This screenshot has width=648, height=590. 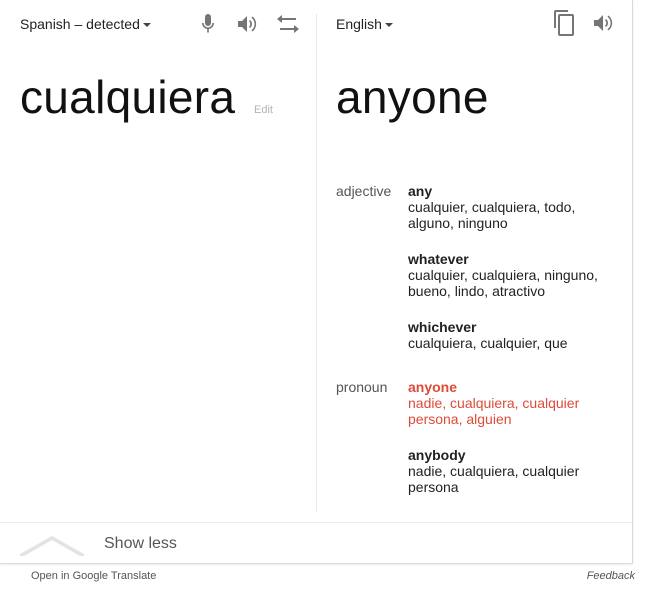 I want to click on microphone-icon, so click(x=208, y=23).